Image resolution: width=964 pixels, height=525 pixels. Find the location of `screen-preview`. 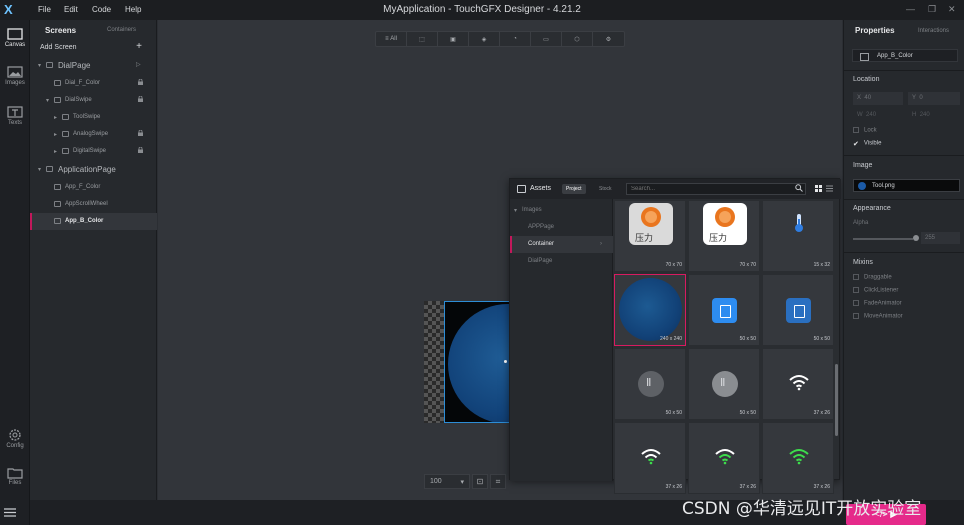

screen-preview is located at coordinates (479, 362).